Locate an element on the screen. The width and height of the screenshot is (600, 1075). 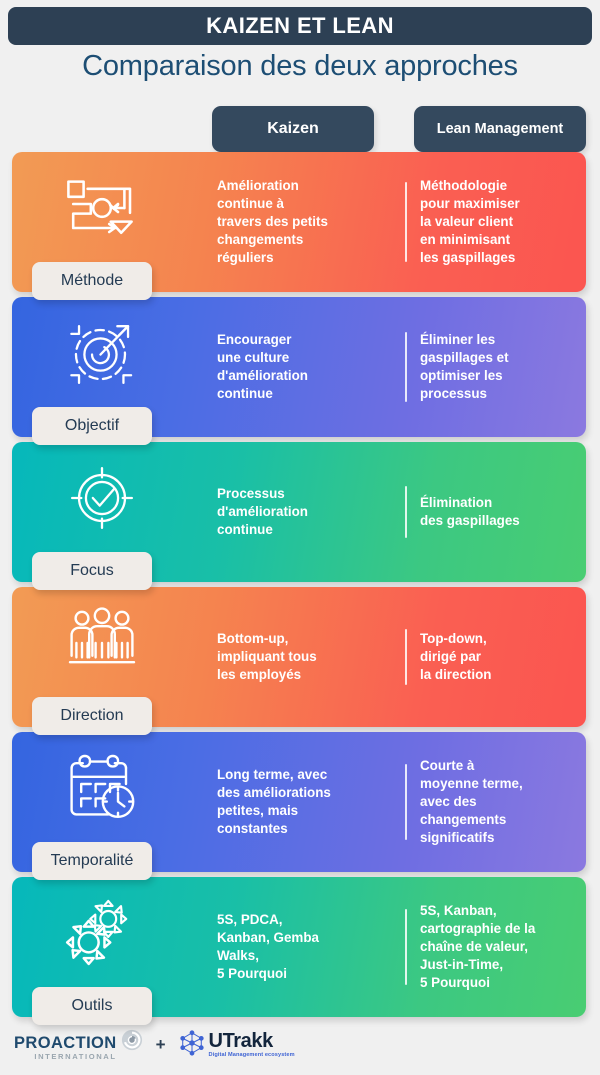
utrakk-network-icon is located at coordinates (192, 1045).